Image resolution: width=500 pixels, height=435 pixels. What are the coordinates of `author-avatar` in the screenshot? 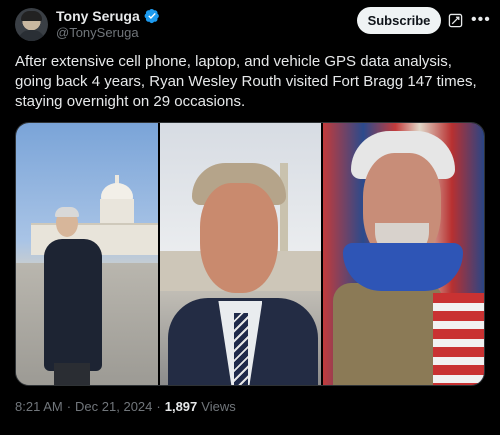 It's located at (31, 24).